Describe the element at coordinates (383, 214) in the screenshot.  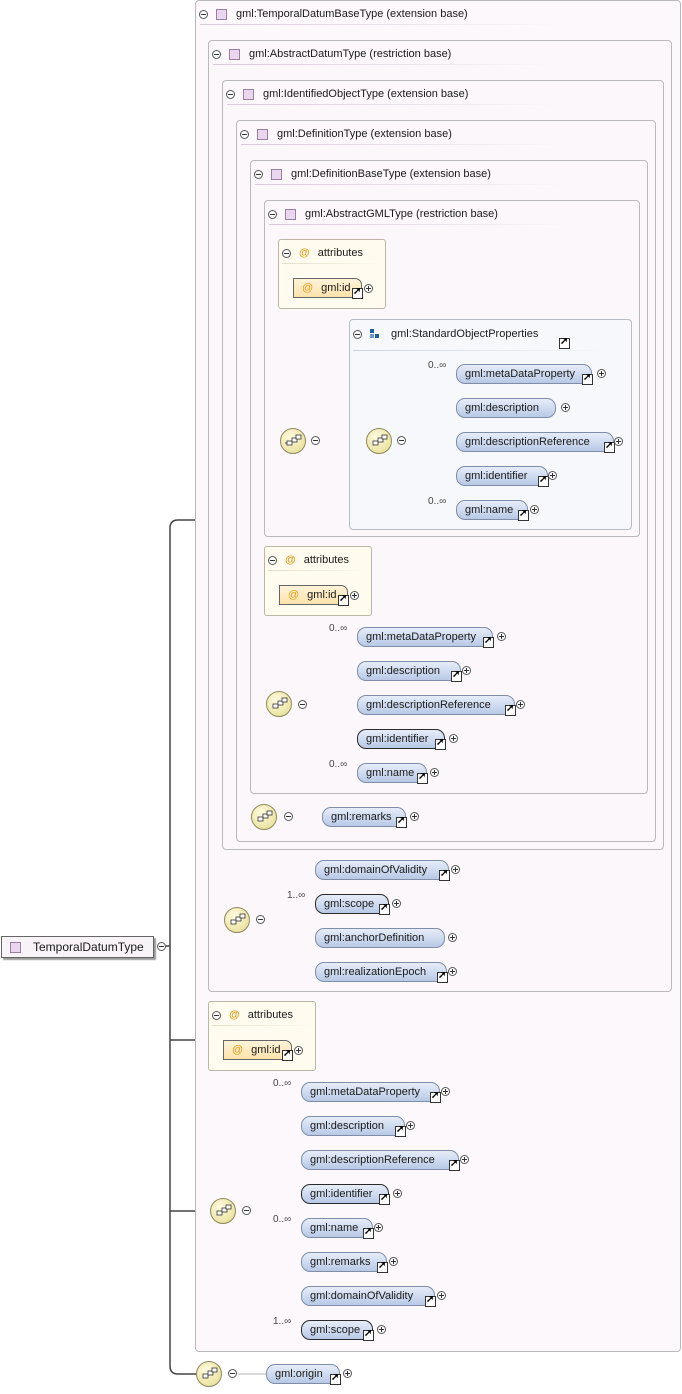
I see `abstract-gml-header: gml:AbstractGMLType (restriction base)` at that location.